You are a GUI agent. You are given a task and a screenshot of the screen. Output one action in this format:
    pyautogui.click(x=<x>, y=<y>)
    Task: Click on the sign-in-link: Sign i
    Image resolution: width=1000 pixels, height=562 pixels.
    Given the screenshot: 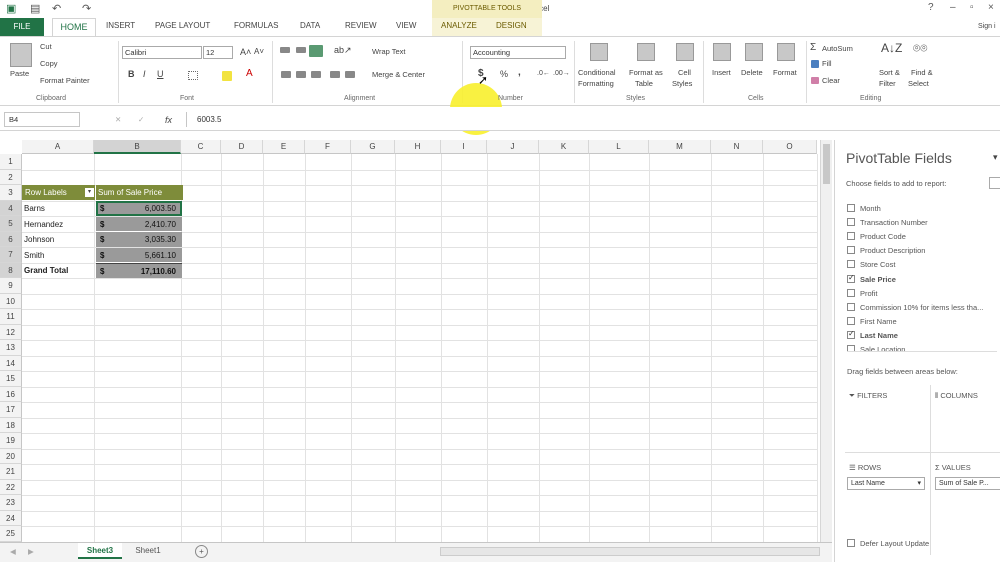 What is the action you would take?
    pyautogui.click(x=987, y=26)
    